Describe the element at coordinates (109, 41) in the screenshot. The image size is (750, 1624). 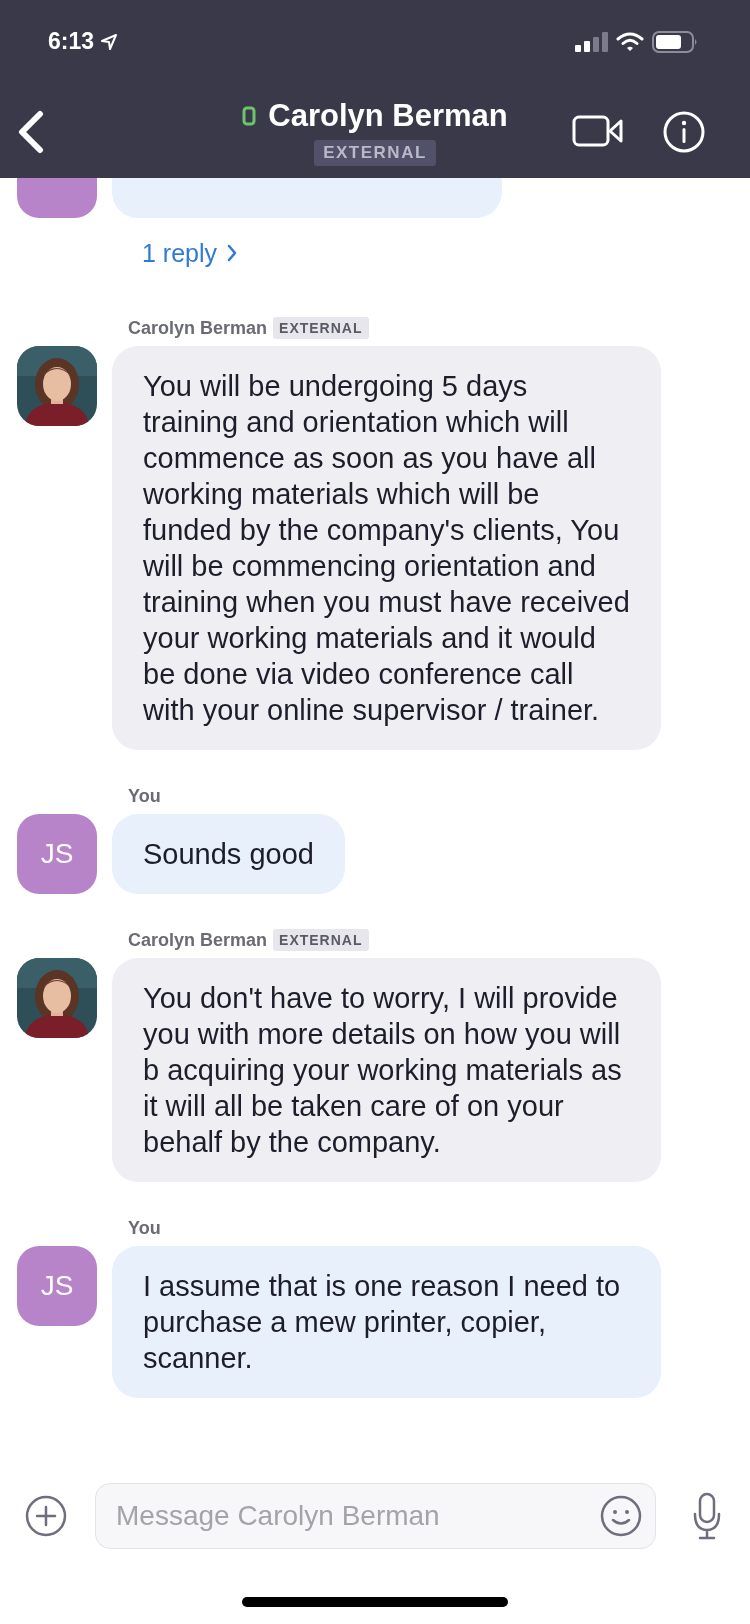
I see `location-arrow-icon` at that location.